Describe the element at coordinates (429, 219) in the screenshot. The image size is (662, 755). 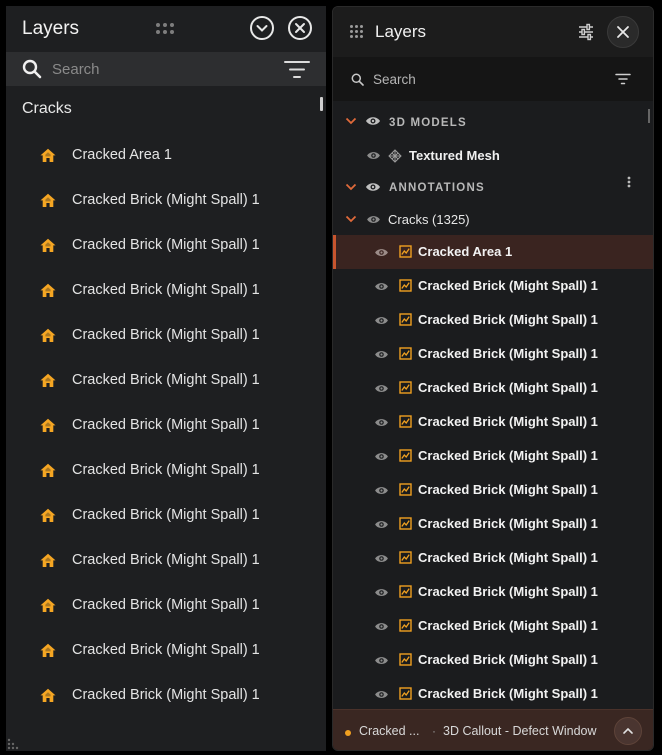
I see `group-label: Cracks (1325)` at that location.